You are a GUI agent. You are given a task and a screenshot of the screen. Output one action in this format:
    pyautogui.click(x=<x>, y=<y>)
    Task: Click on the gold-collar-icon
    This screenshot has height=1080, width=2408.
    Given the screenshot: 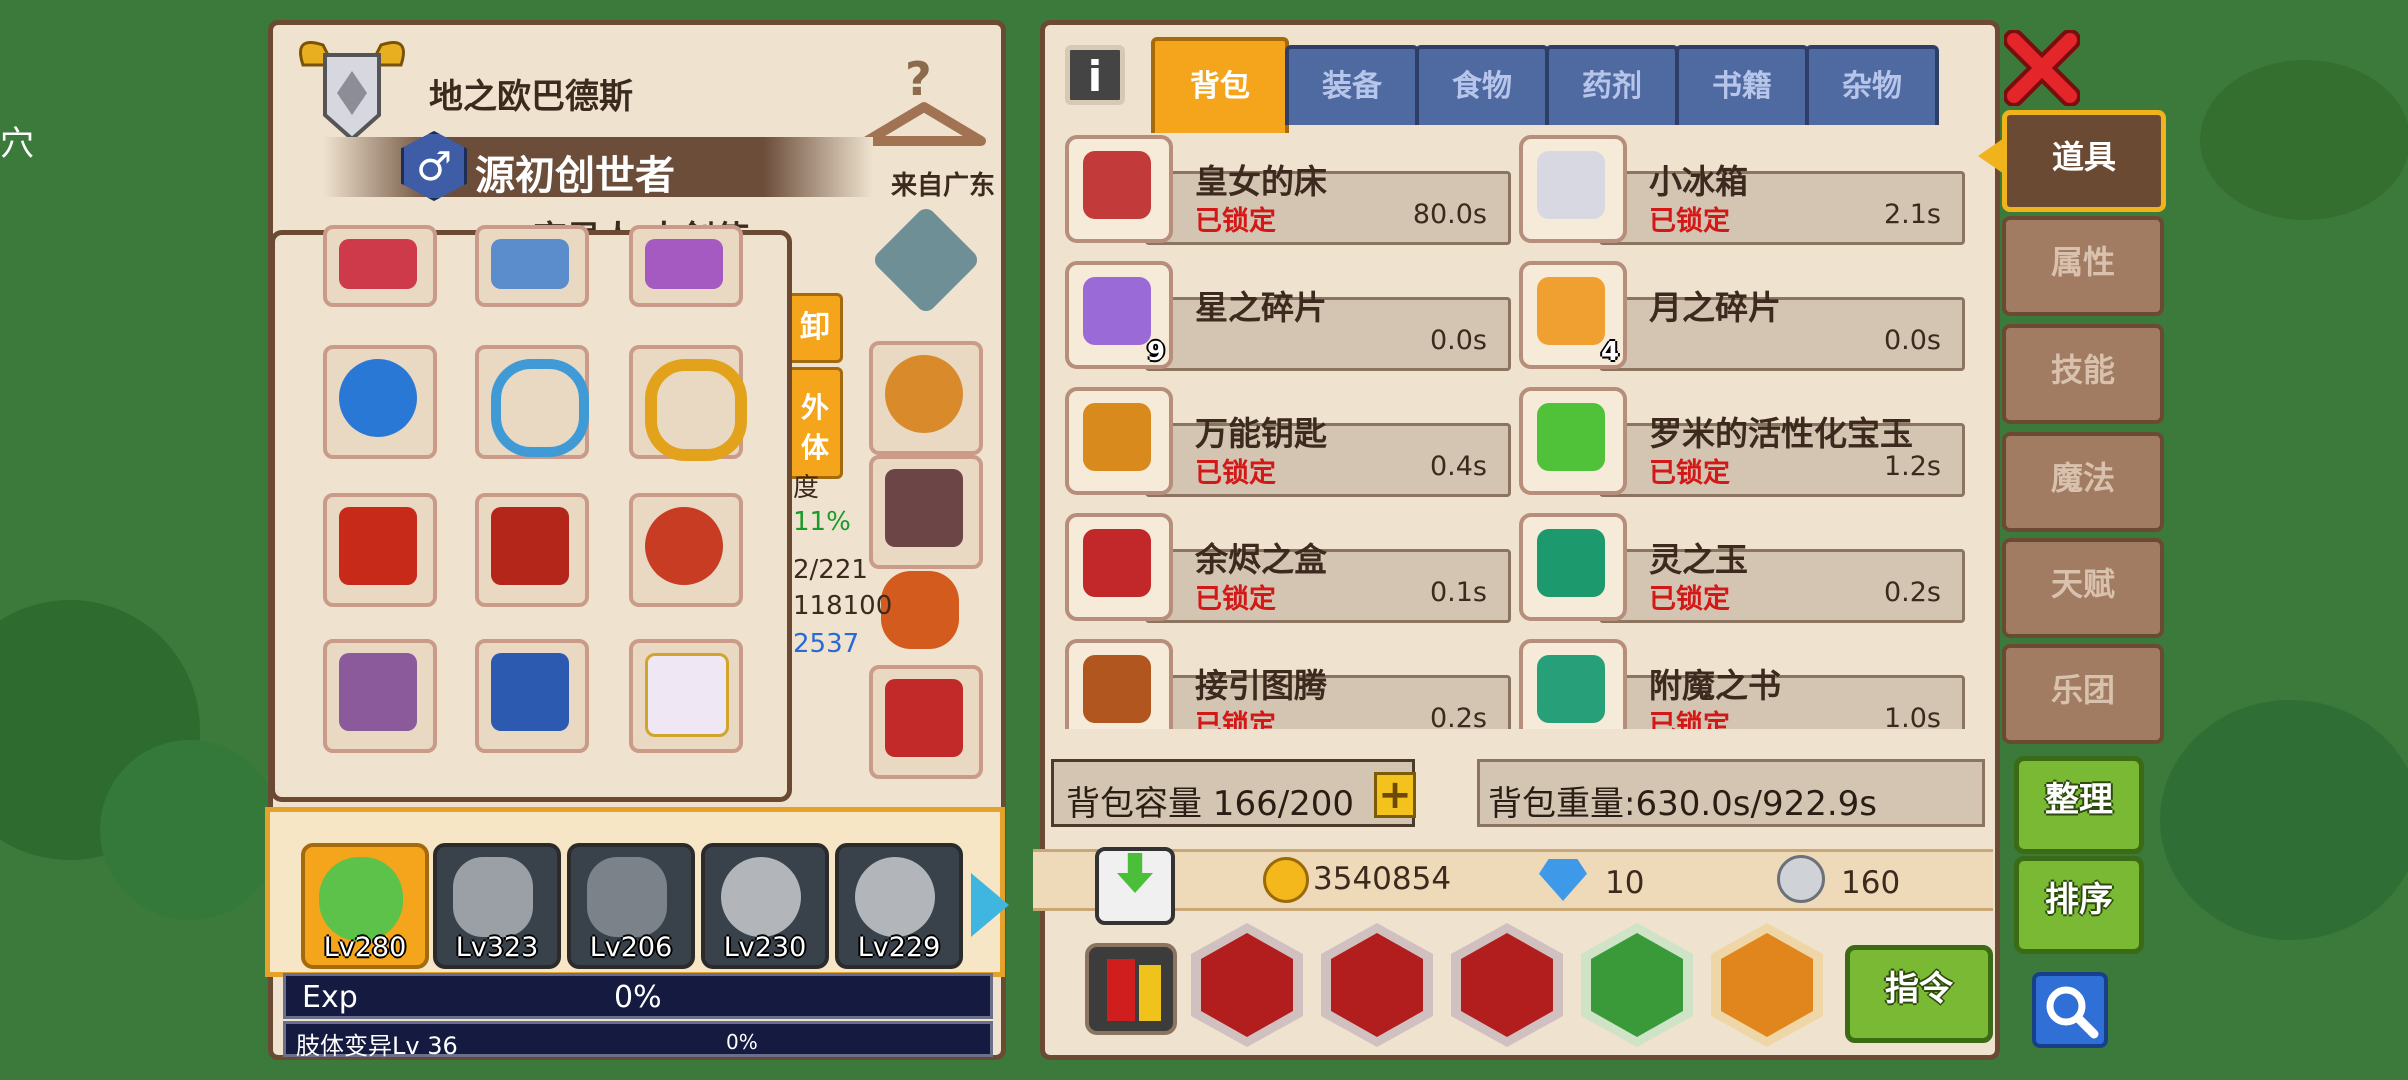 What is the action you would take?
    pyautogui.click(x=696, y=410)
    